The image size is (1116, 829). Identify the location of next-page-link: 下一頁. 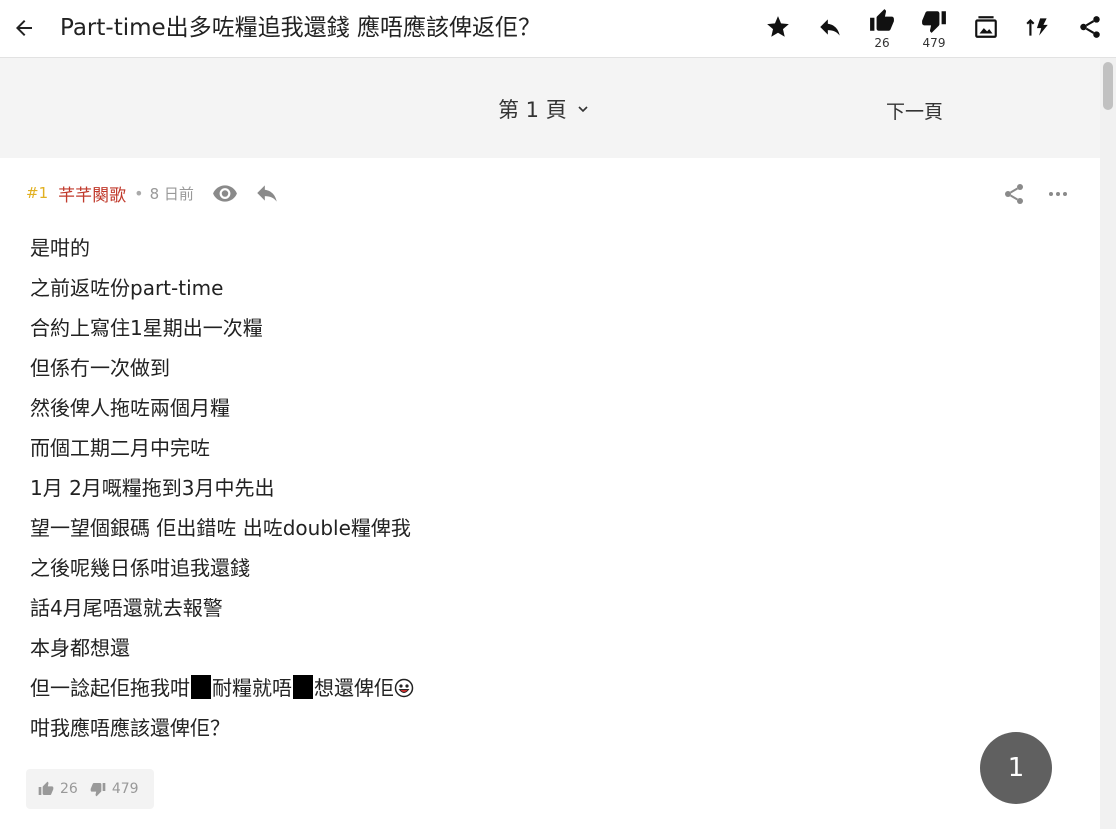
(914, 110).